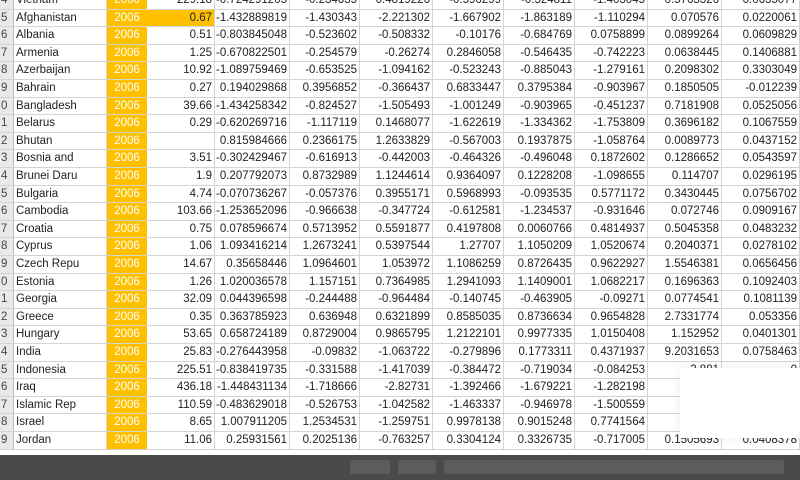 The image size is (800, 480). What do you see at coordinates (685, 194) in the screenshot?
I see `cell-indicator: 0.3430445` at bounding box center [685, 194].